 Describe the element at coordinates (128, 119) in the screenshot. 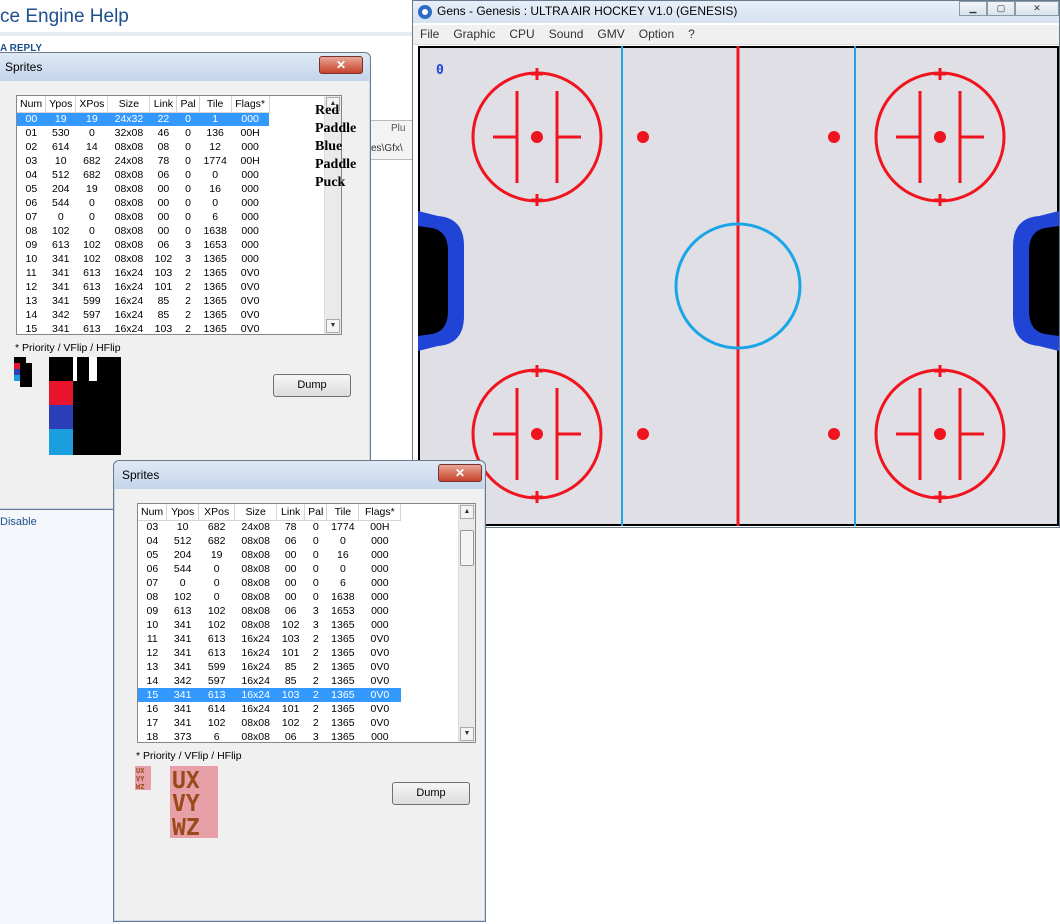

I see `table-cell: 24x32` at that location.